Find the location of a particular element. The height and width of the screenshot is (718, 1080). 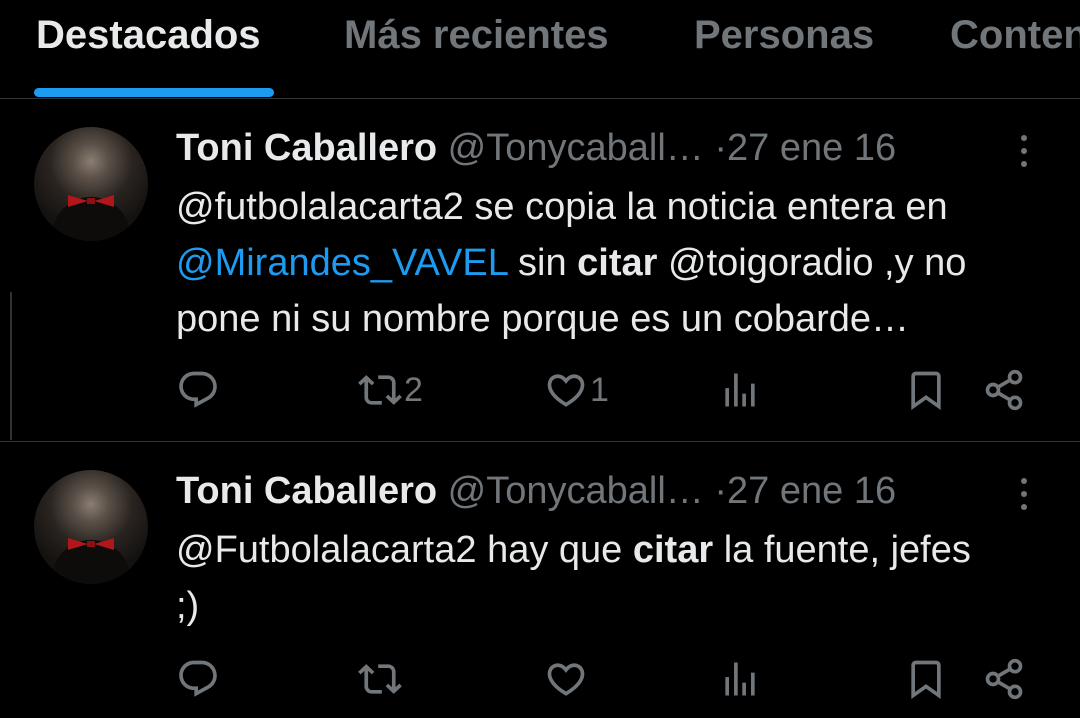

retweet-button: 2 is located at coordinates (390, 390).